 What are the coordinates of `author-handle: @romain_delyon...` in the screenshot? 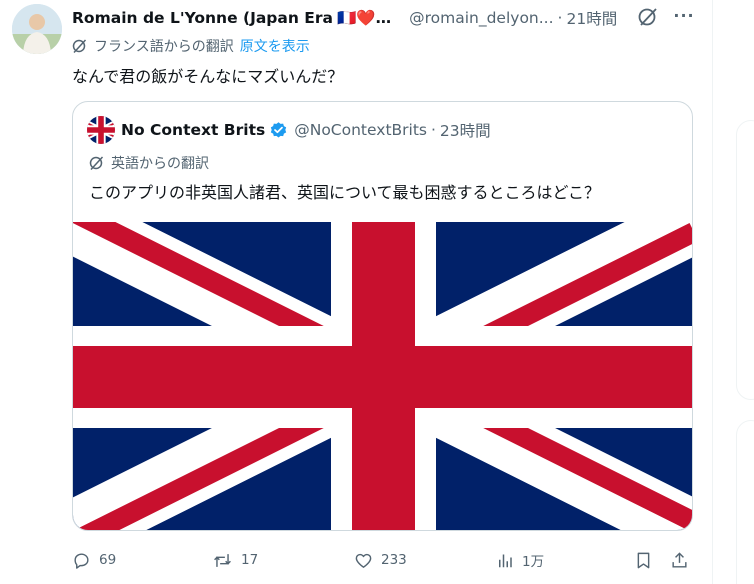 It's located at (481, 18).